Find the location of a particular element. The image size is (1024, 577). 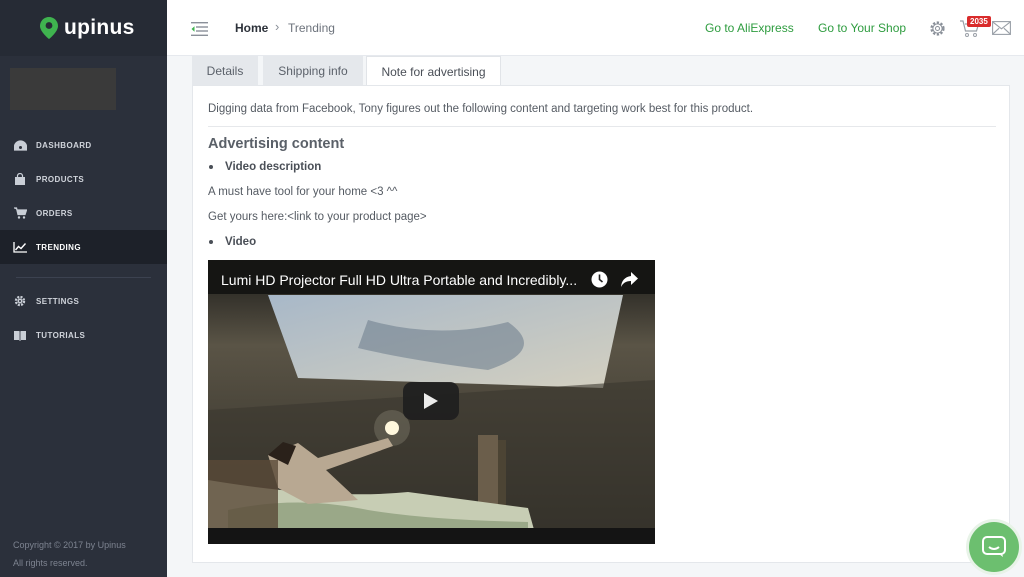

sidebar-item-settings: SETTINGS is located at coordinates (83, 301).